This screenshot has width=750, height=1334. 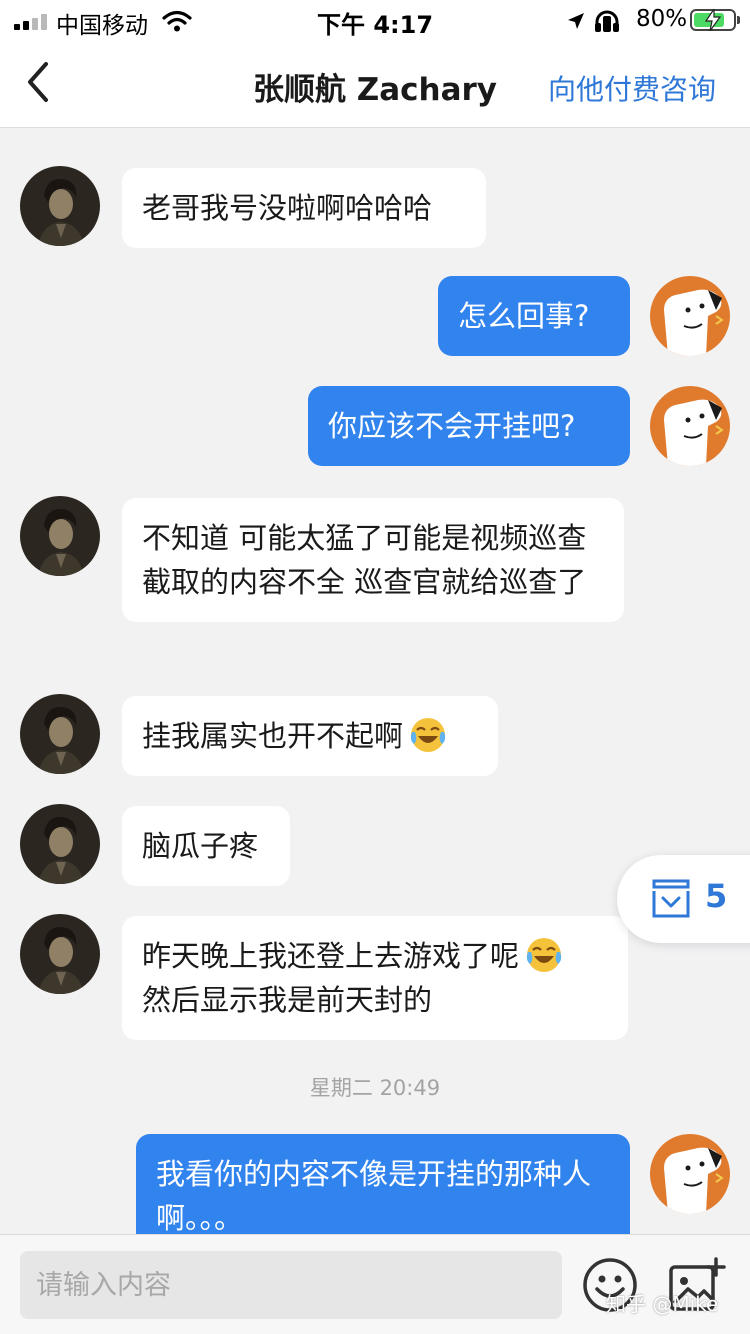 What do you see at coordinates (291, 1285) in the screenshot?
I see `message-input` at bounding box center [291, 1285].